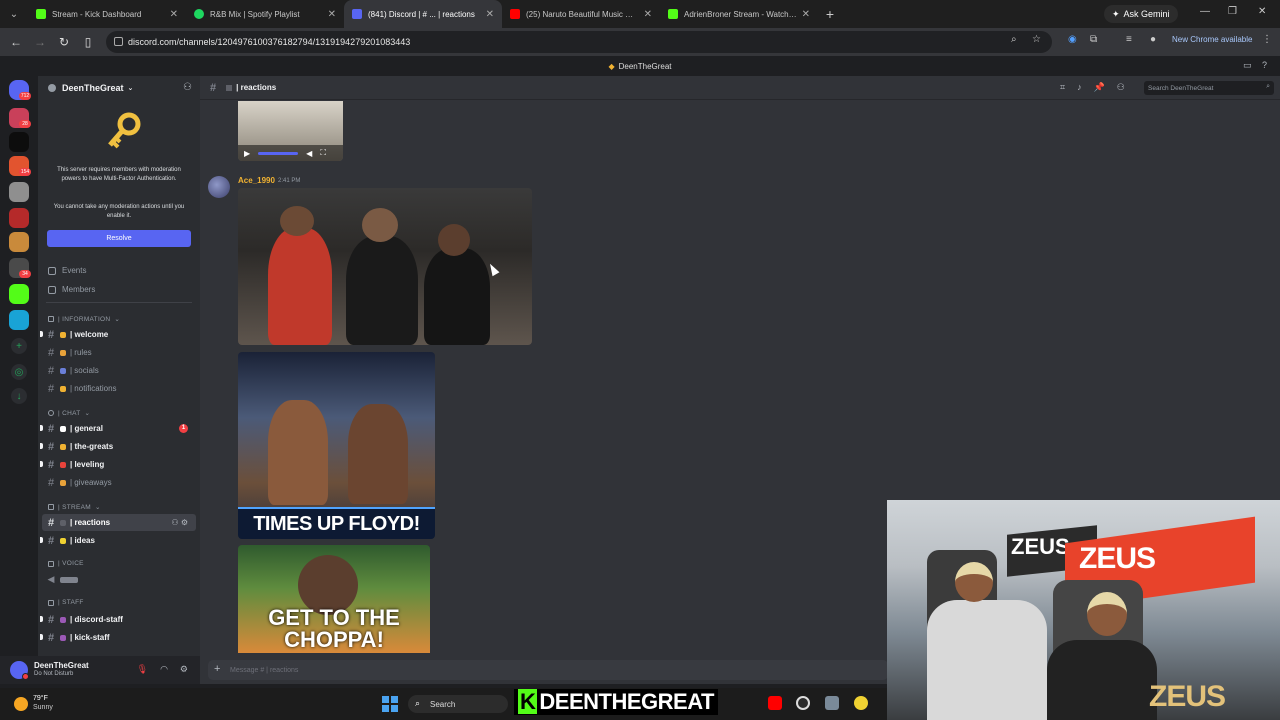 This screenshot has height=720, width=1280. Describe the element at coordinates (861, 703) in the screenshot. I see `norton-app-icon` at that location.